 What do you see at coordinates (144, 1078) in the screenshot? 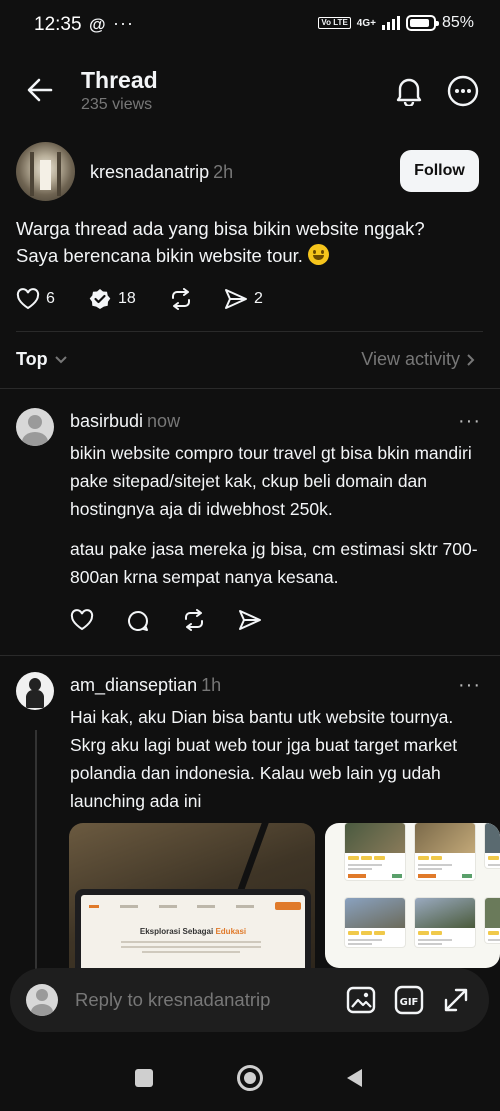
I see `recent-apps-icon` at bounding box center [144, 1078].